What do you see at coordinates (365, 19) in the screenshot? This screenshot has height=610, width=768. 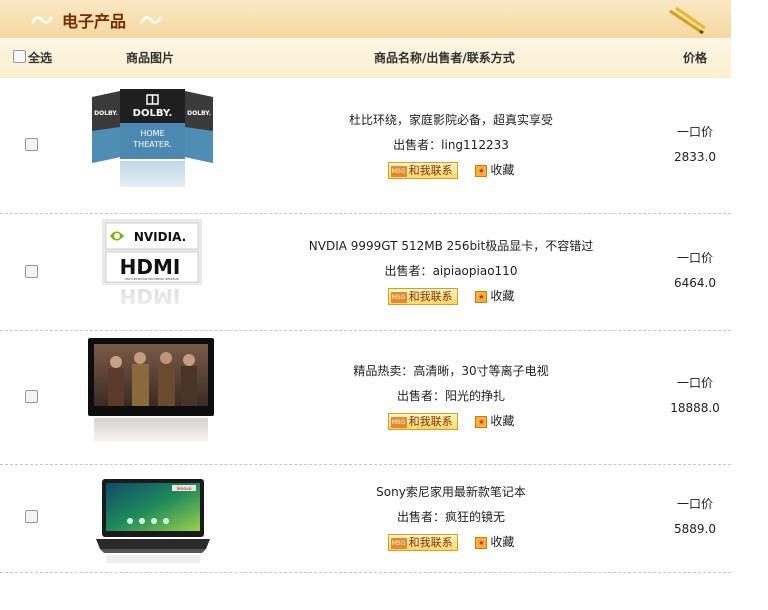 I see `section-title-bar: 电子产品` at bounding box center [365, 19].